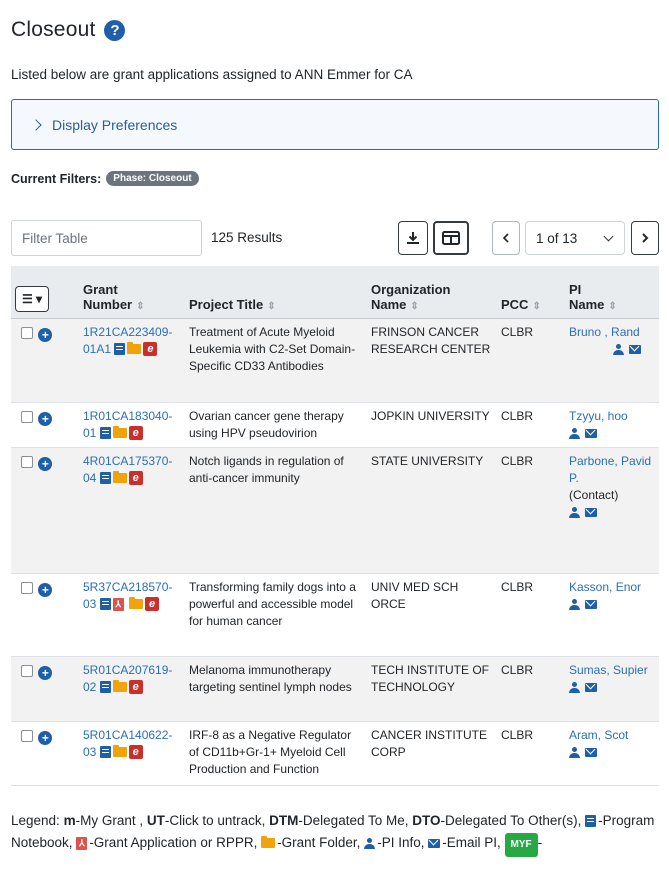 Image resolution: width=669 pixels, height=894 pixels. I want to click on myf-badge: MYF, so click(521, 845).